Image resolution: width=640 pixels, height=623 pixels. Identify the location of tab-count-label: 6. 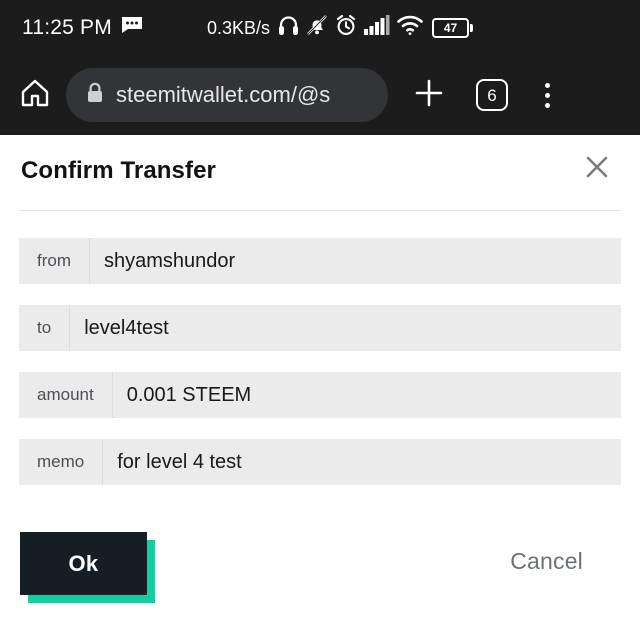
(492, 95).